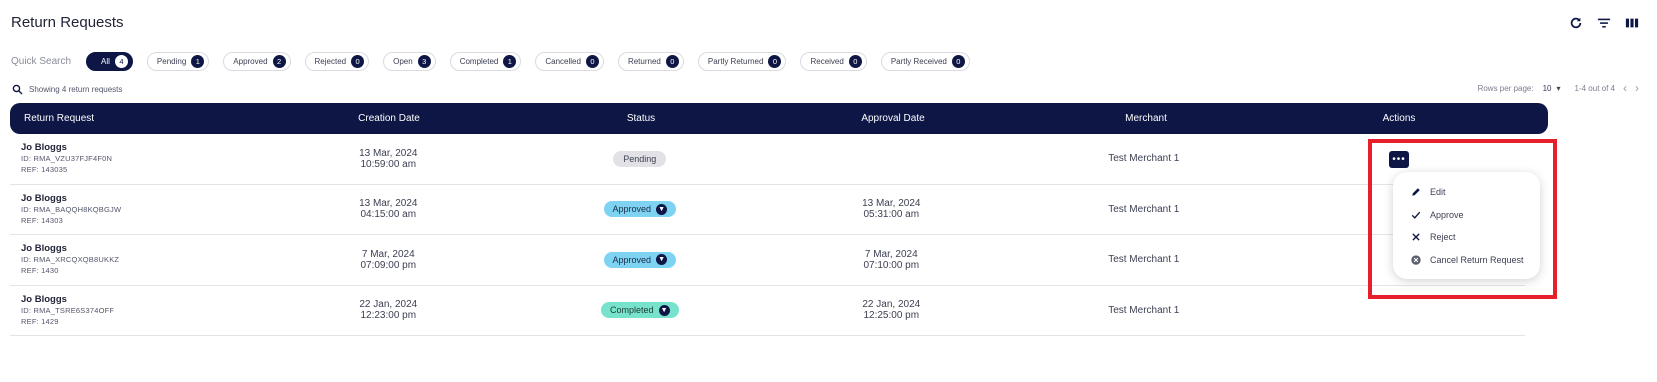 The width and height of the screenshot is (1657, 382). I want to click on return-id: ID: RMA_VZU37FJF4F0N, so click(67, 159).